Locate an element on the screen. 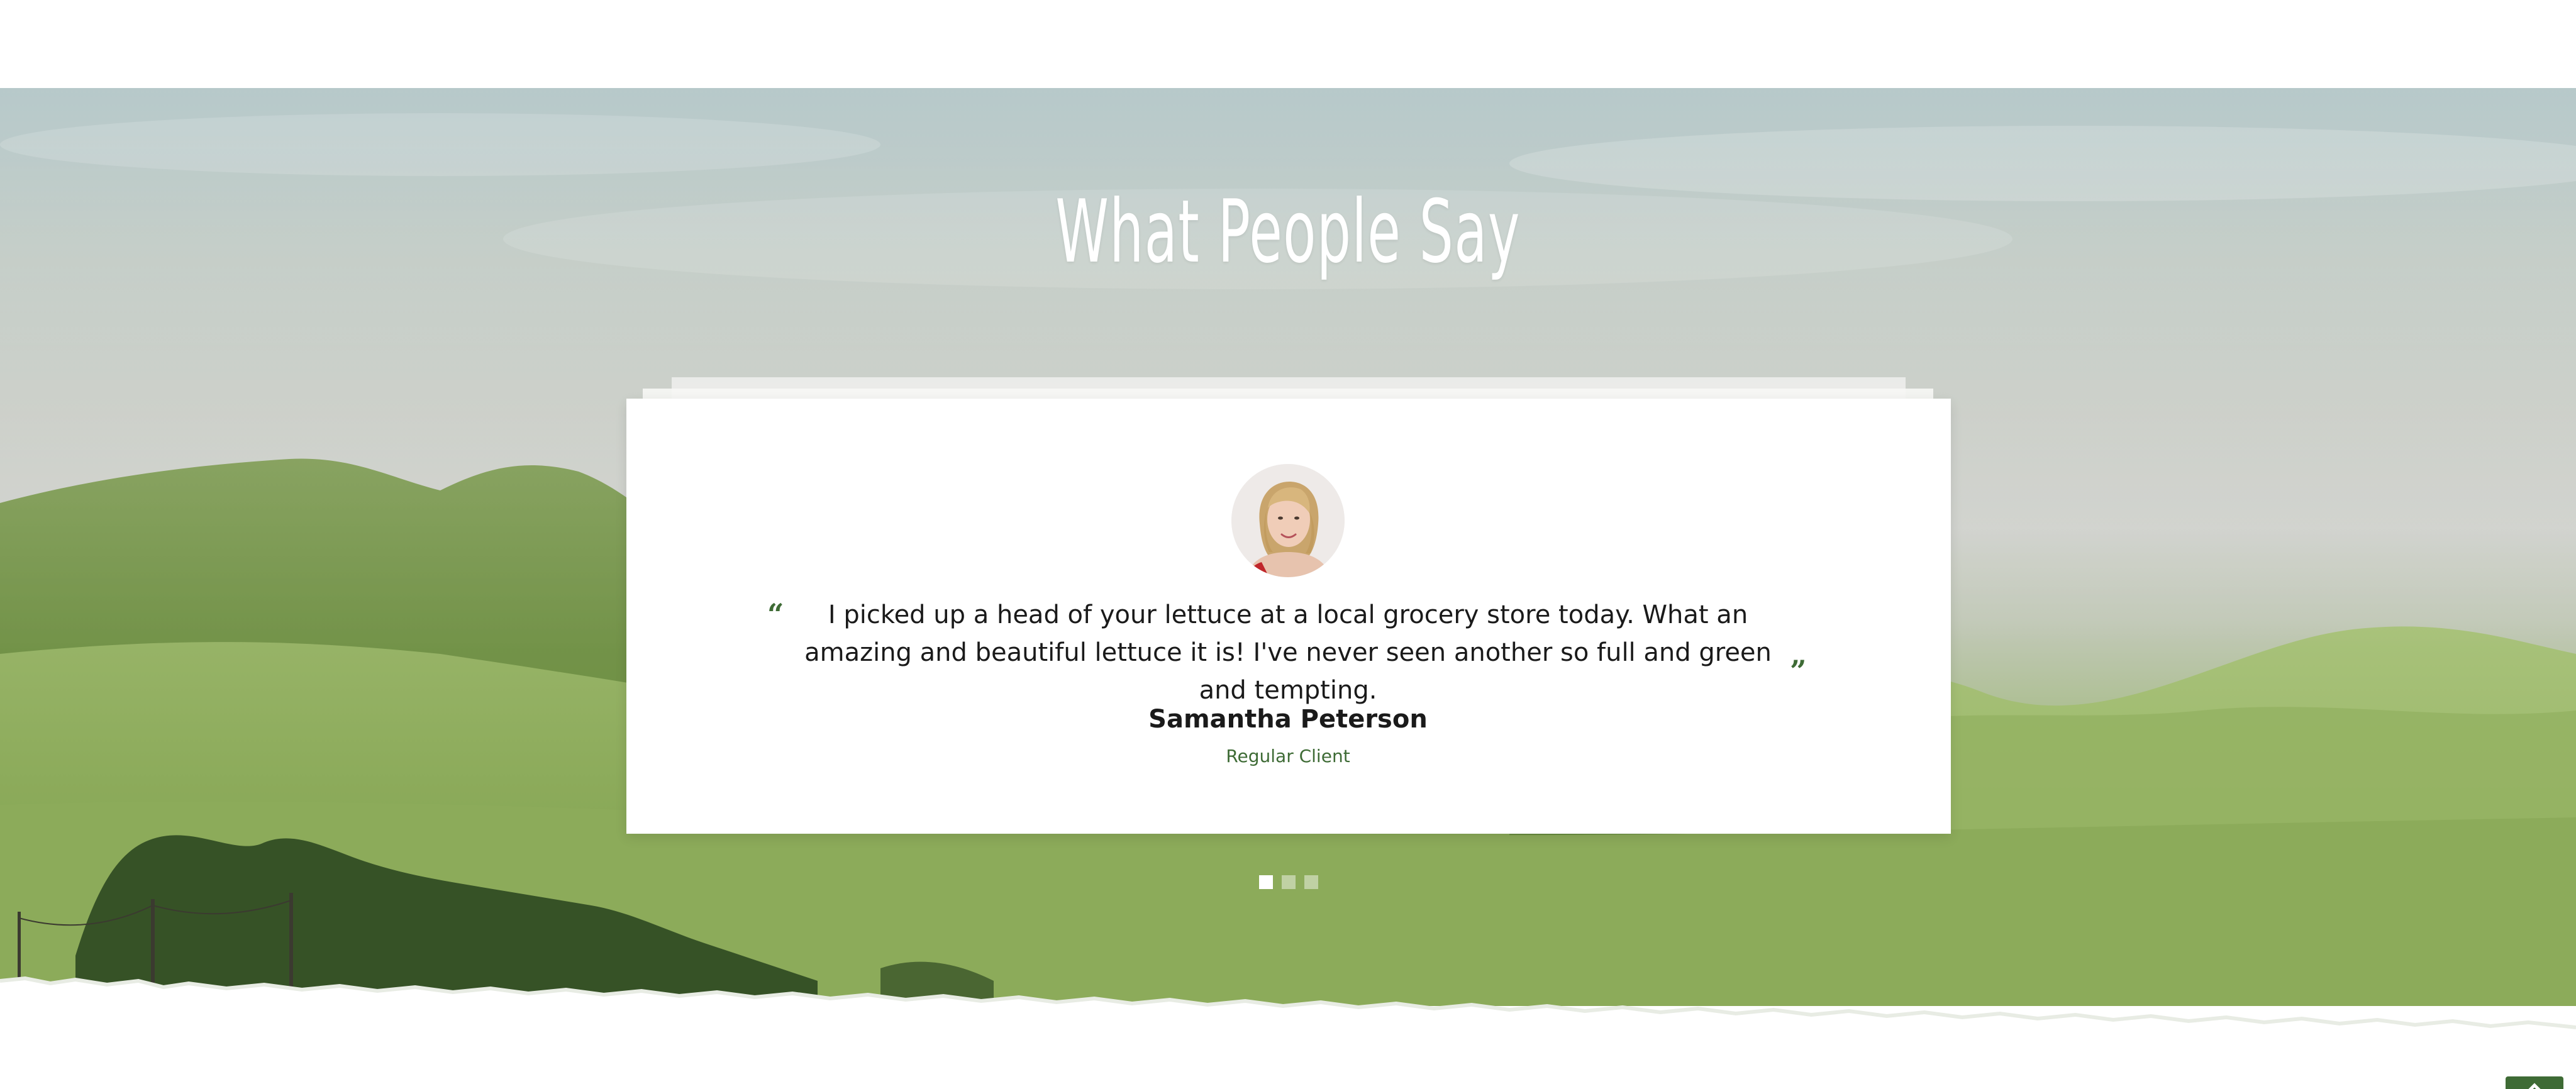  slider-pagination is located at coordinates (1288, 882).